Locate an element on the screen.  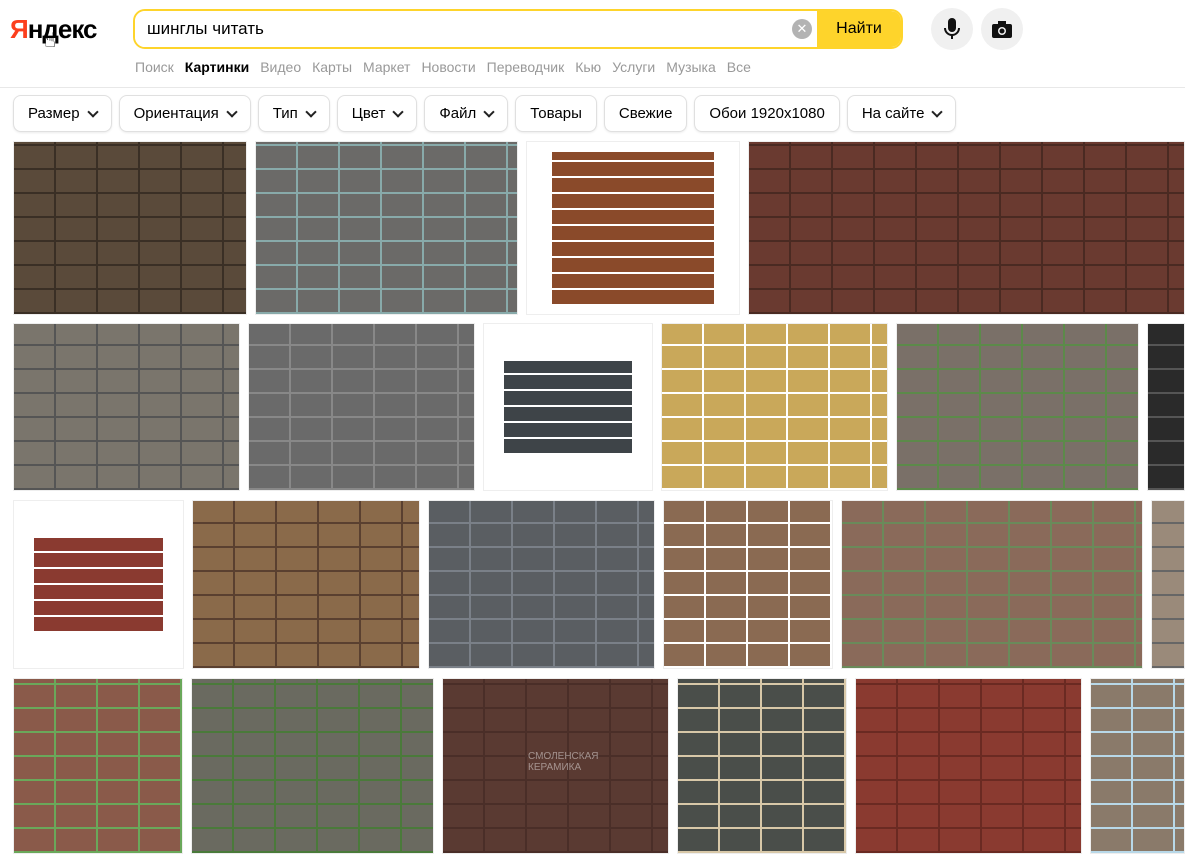
nav-tab: Кью is located at coordinates (588, 67).